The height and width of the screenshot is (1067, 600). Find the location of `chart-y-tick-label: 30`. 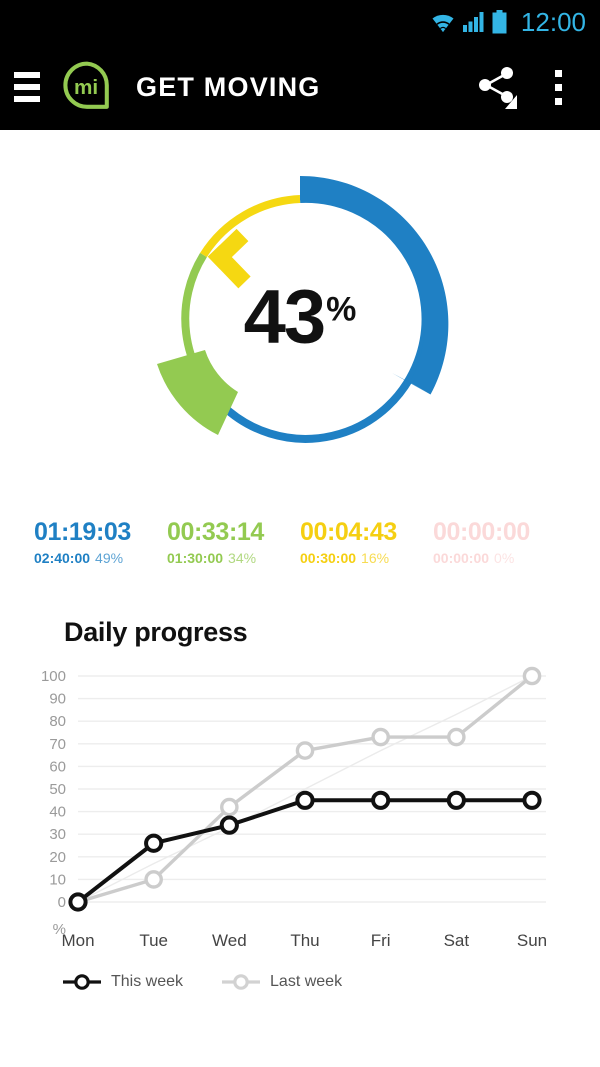

chart-y-tick-label: 30 is located at coordinates (57, 834).